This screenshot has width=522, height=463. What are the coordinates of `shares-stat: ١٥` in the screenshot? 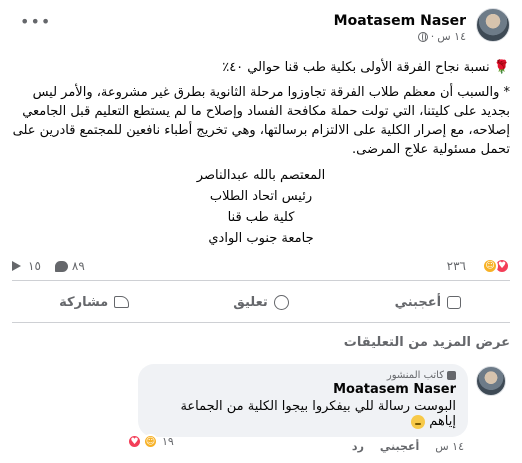 It's located at (26, 266).